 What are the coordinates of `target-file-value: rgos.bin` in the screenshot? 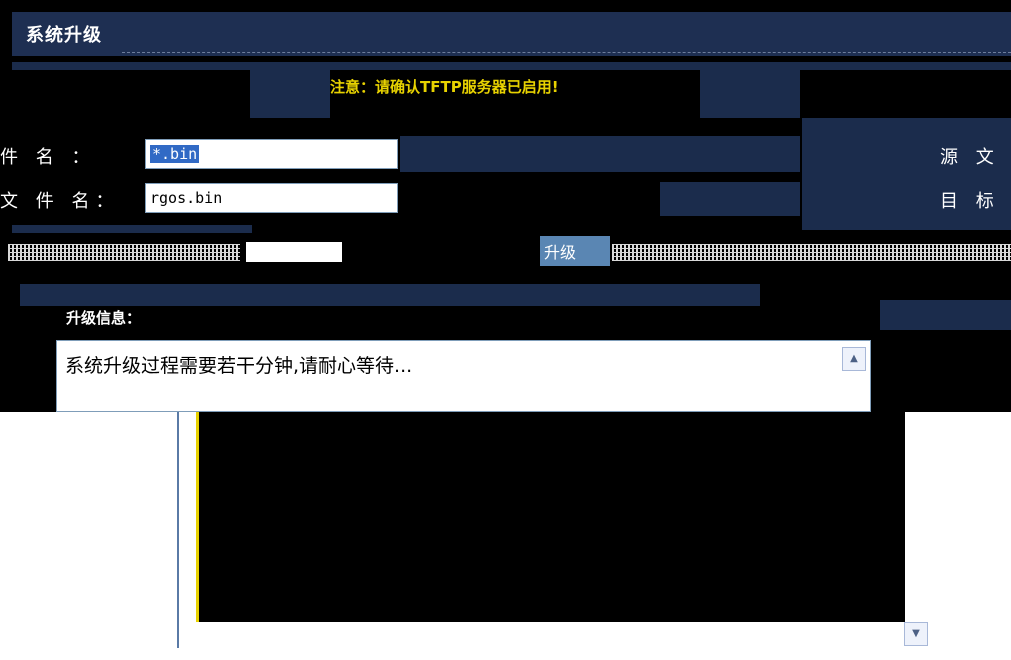 It's located at (186, 198).